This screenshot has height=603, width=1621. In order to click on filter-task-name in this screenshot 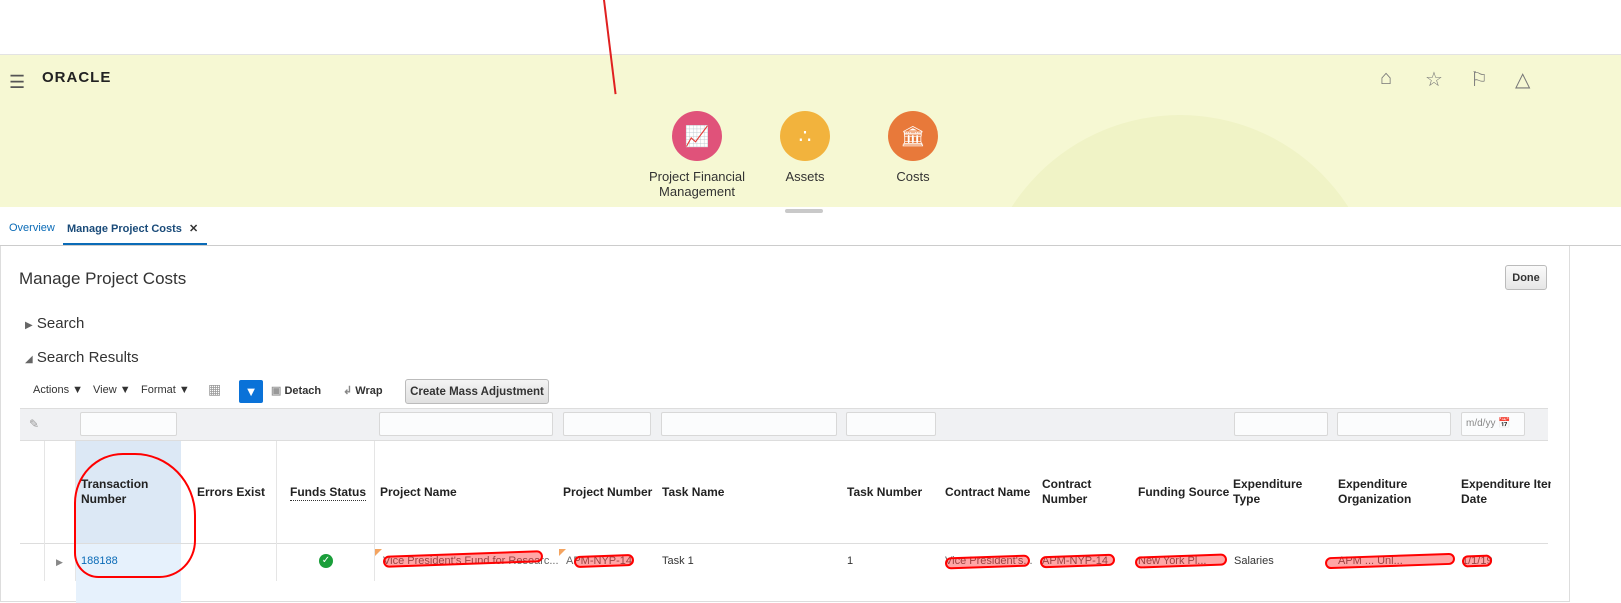, I will do `click(749, 424)`.